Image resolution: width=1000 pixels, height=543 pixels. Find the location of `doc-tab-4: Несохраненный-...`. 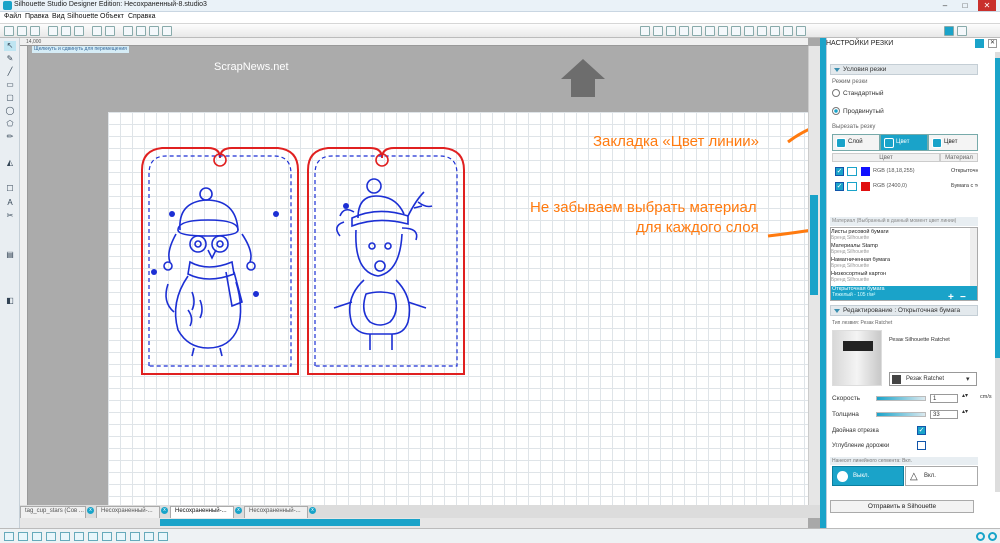

doc-tab-4: Несохраненный-... is located at coordinates (276, 512).